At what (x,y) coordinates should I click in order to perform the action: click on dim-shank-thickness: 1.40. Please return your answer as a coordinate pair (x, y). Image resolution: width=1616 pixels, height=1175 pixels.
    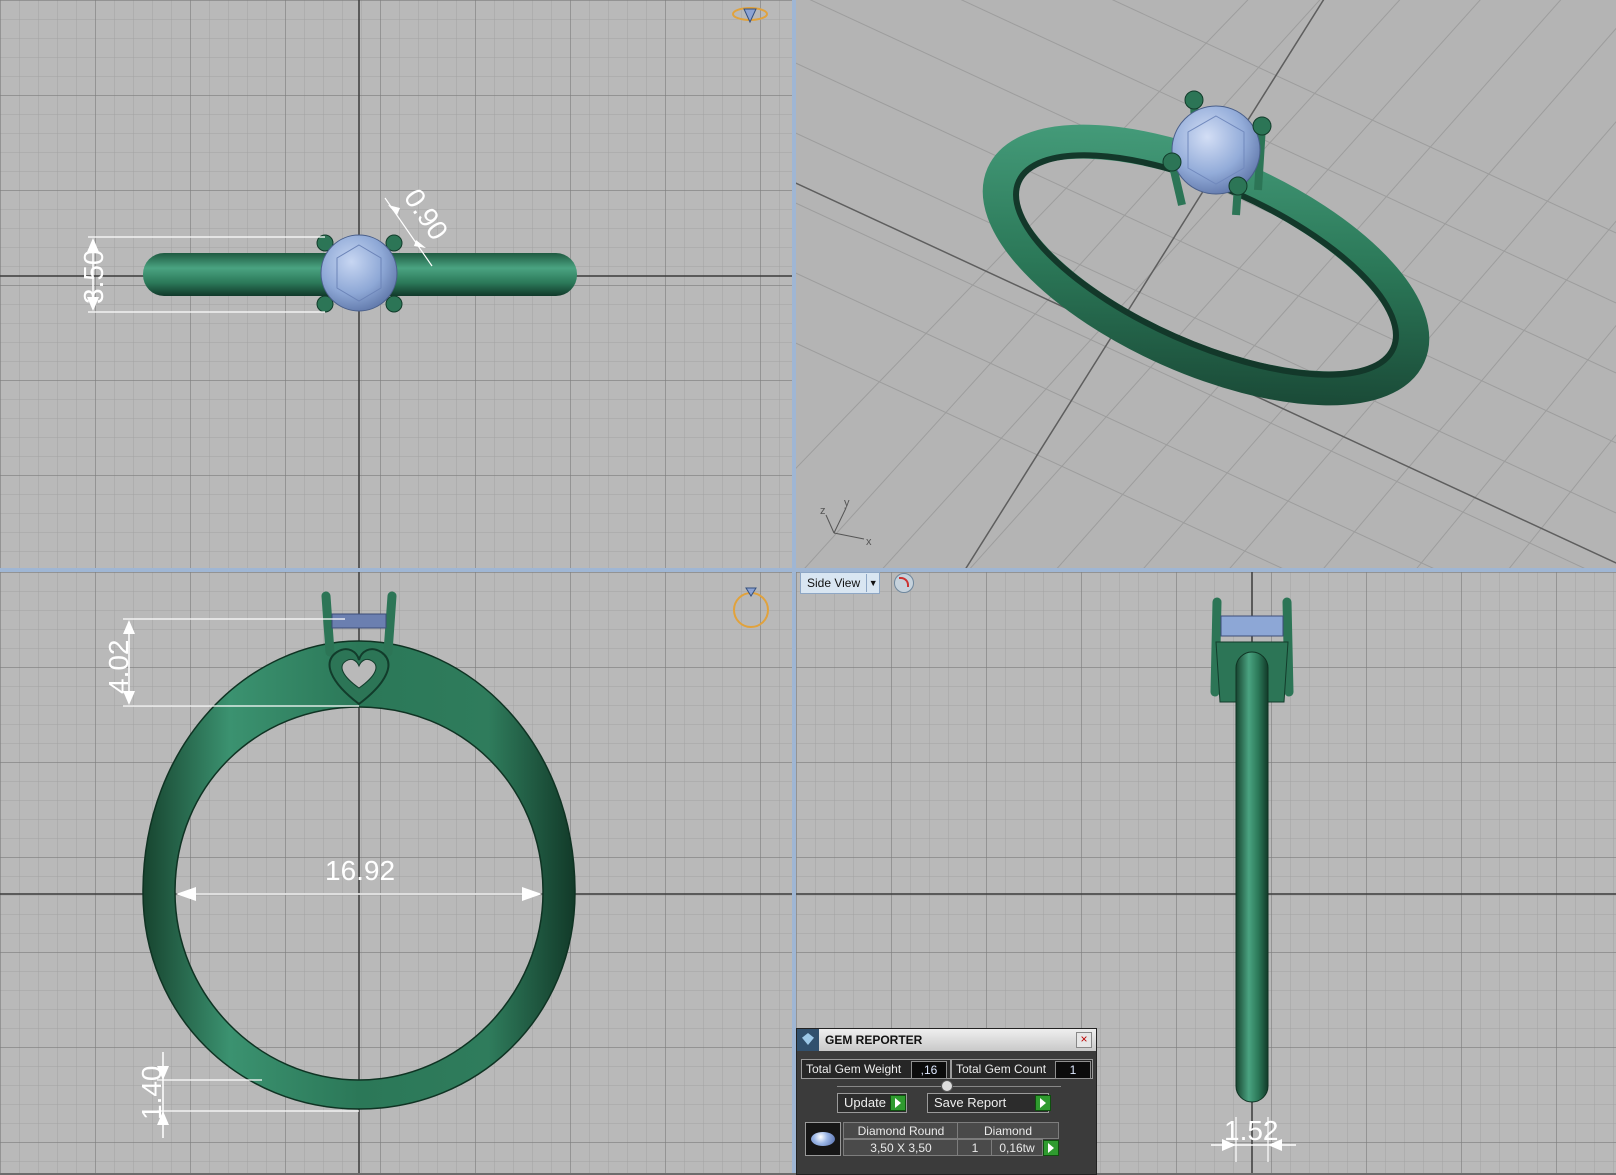
    Looking at the image, I should click on (151, 1093).